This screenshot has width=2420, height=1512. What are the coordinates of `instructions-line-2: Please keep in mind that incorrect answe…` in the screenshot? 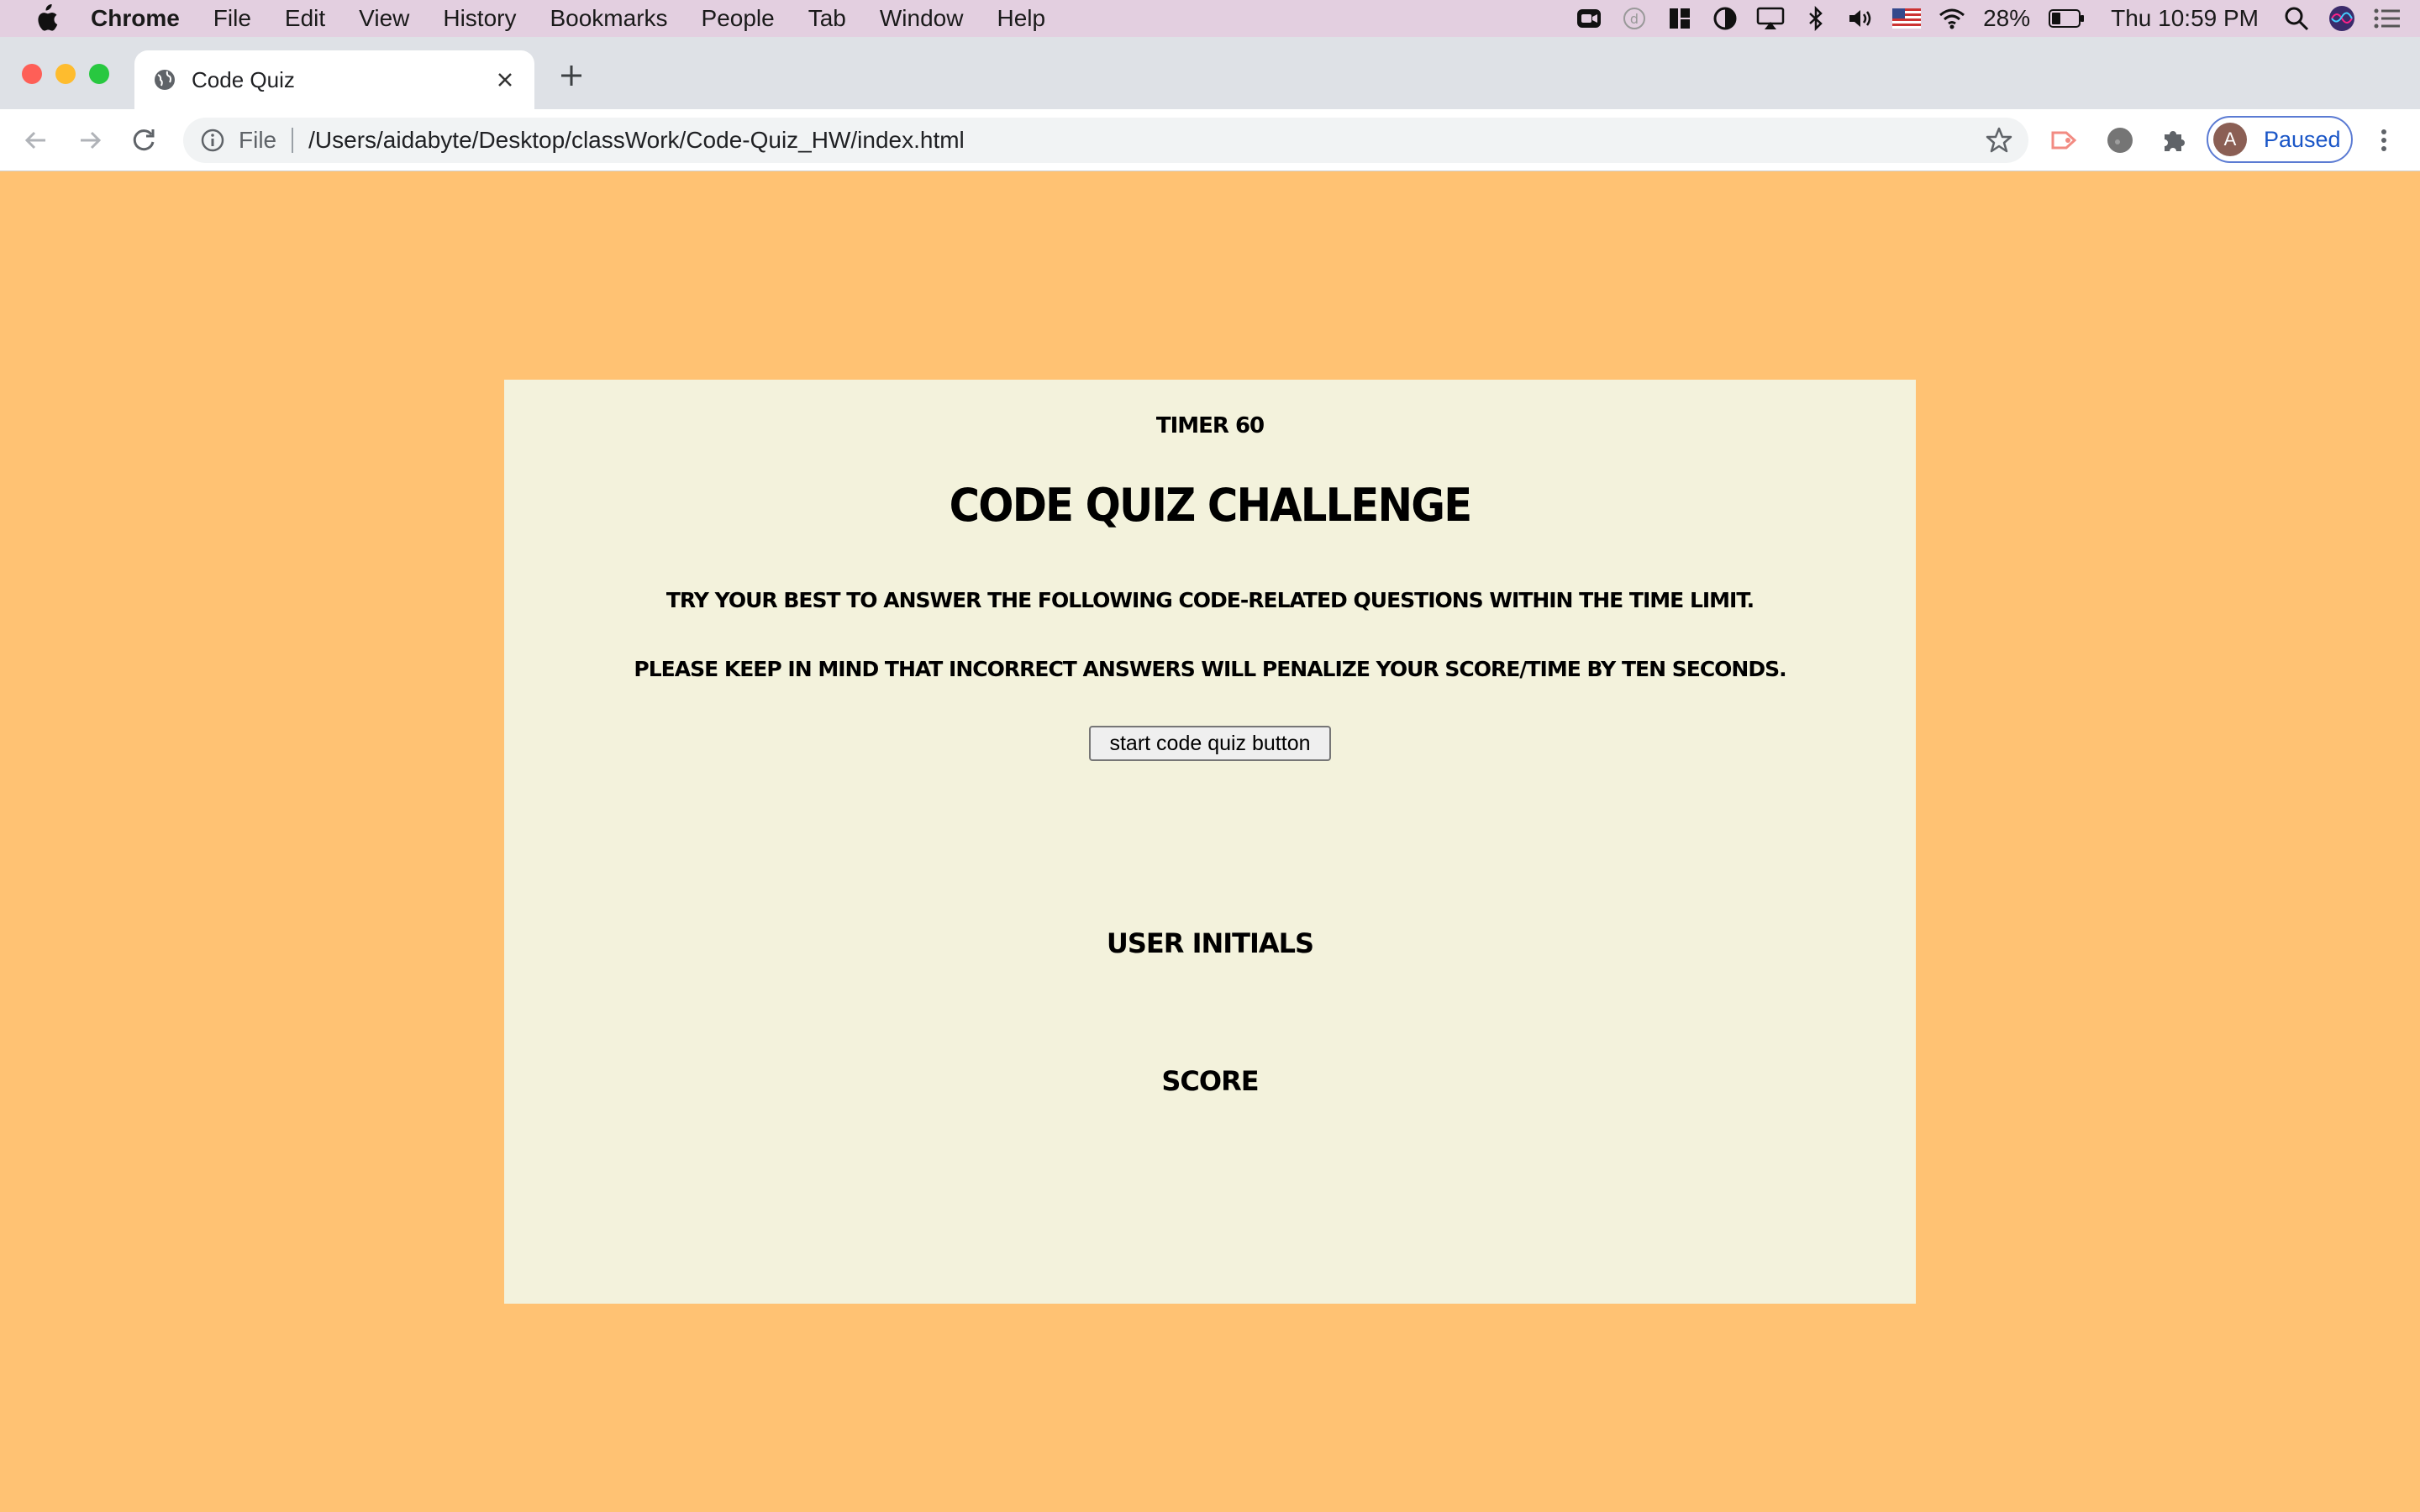 It's located at (1210, 669).